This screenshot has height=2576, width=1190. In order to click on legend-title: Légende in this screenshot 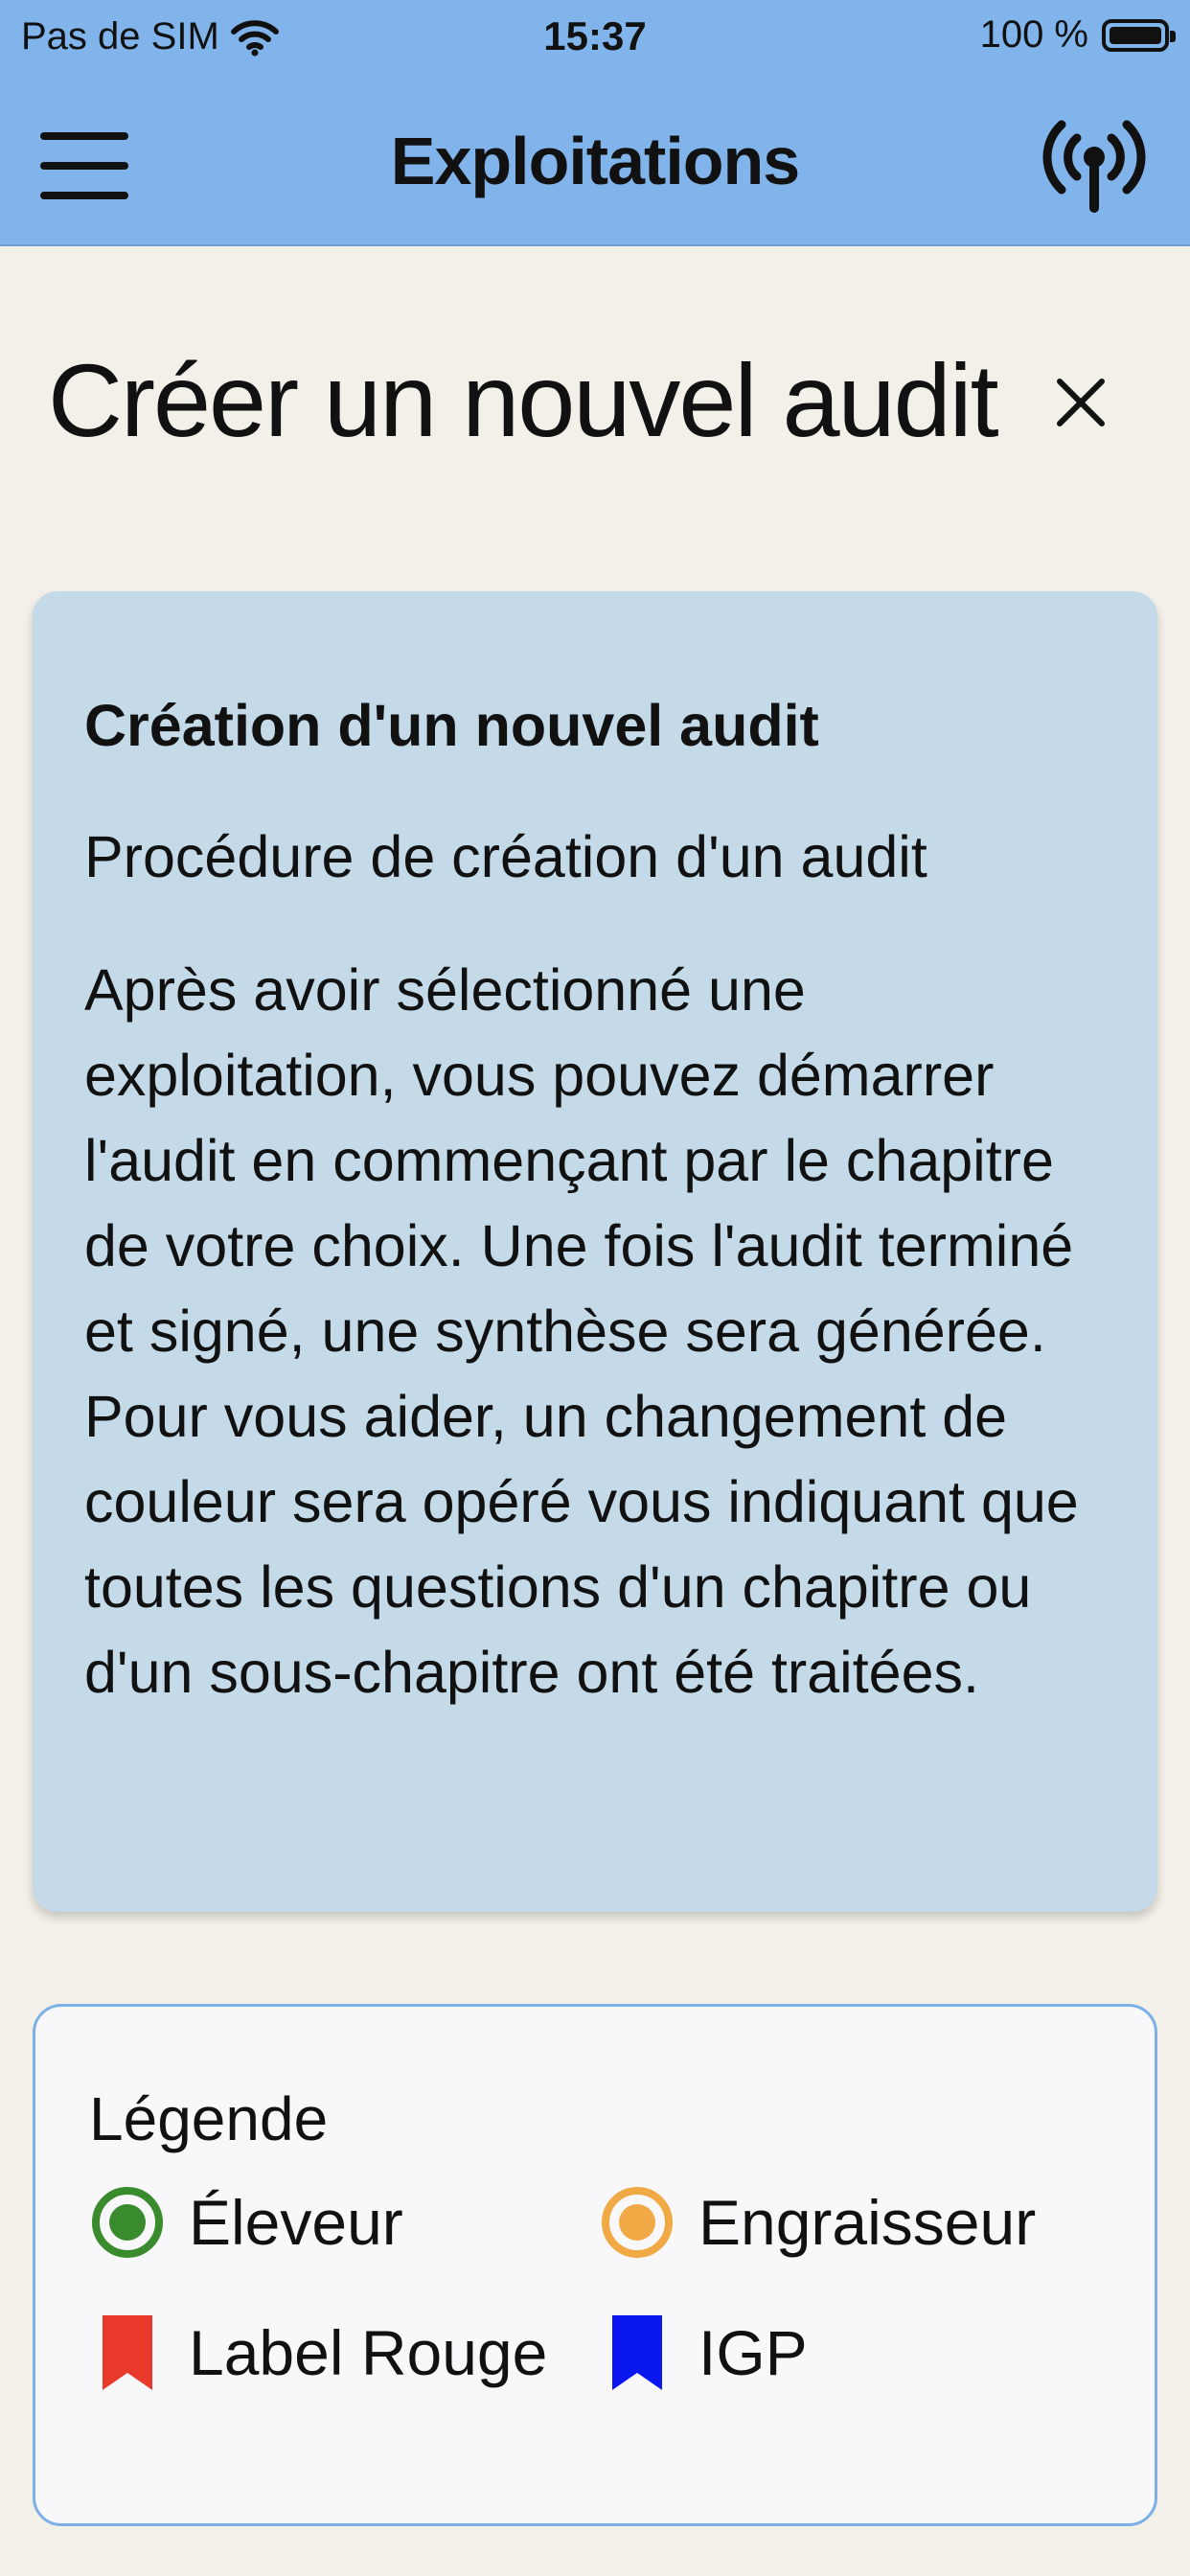, I will do `click(209, 2118)`.